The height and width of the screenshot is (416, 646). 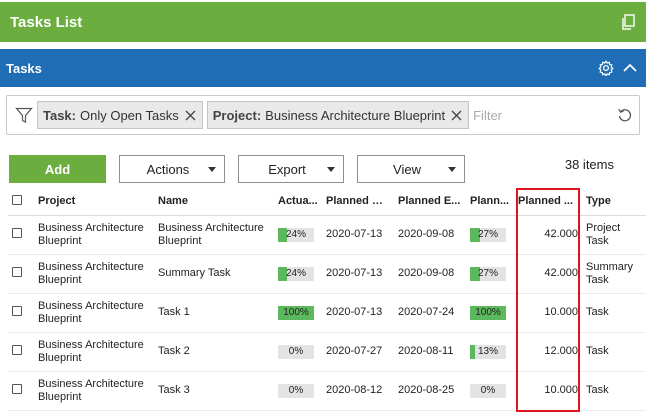 I want to click on planned-start-cell: 2020-08-12, so click(x=358, y=391).